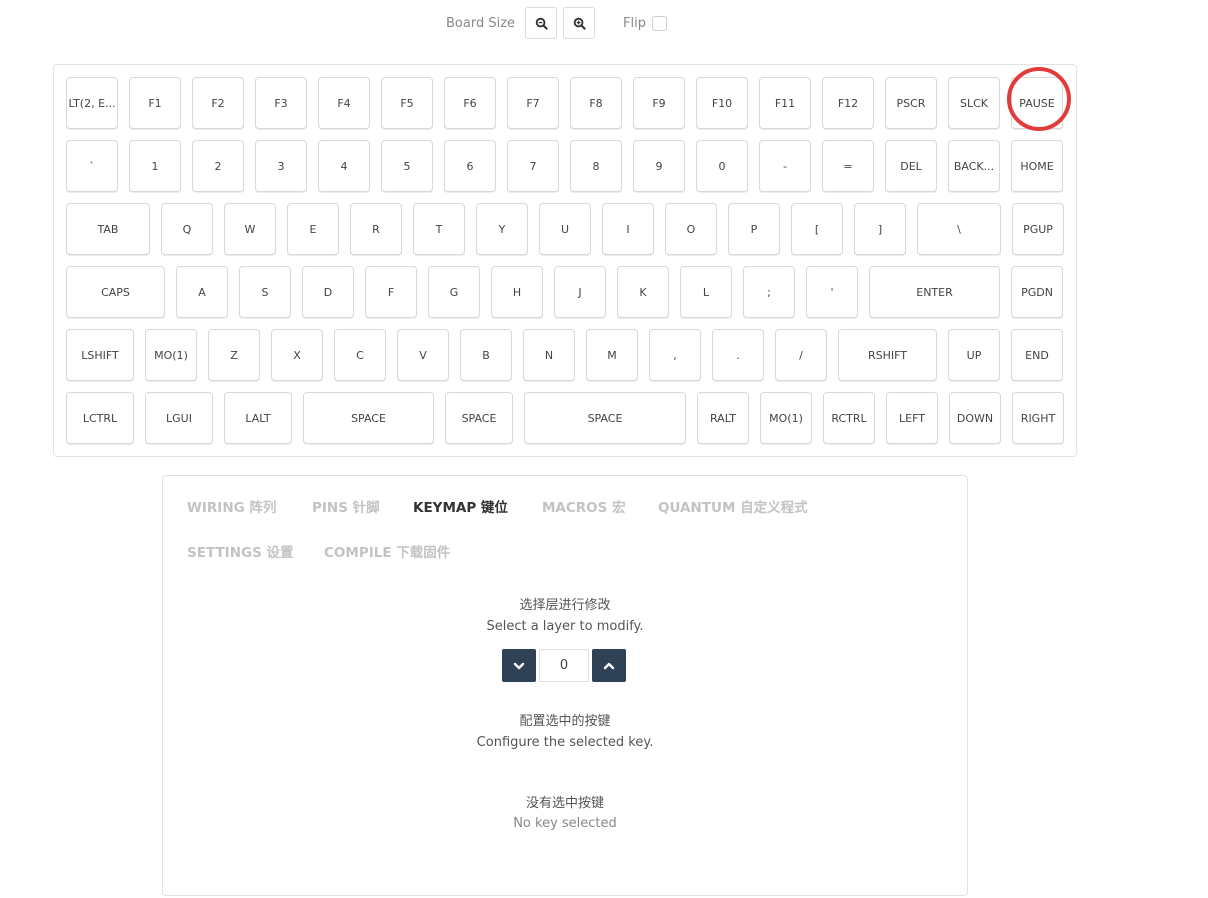  I want to click on key-5-0: LCTRL, so click(100, 418).